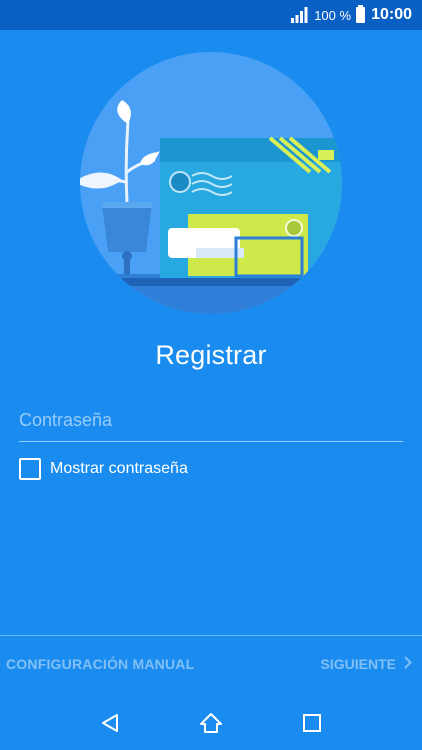 Image resolution: width=422 pixels, height=750 pixels. What do you see at coordinates (358, 664) in the screenshot?
I see `next-label: SIGUIENTE` at bounding box center [358, 664].